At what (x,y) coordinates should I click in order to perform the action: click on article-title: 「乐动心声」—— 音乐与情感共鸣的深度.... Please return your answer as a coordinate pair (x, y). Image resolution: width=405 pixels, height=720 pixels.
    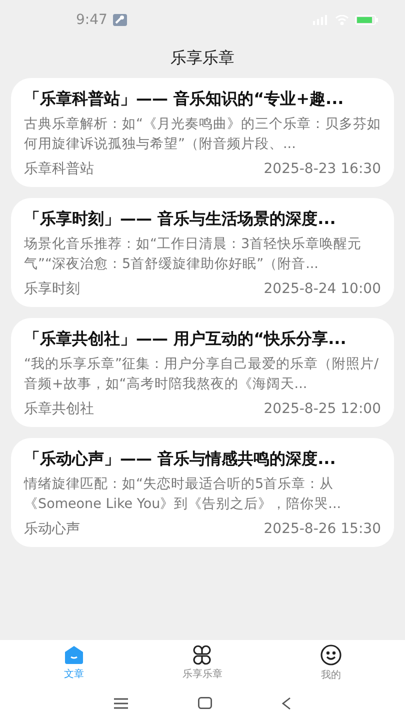
    Looking at the image, I should click on (180, 459).